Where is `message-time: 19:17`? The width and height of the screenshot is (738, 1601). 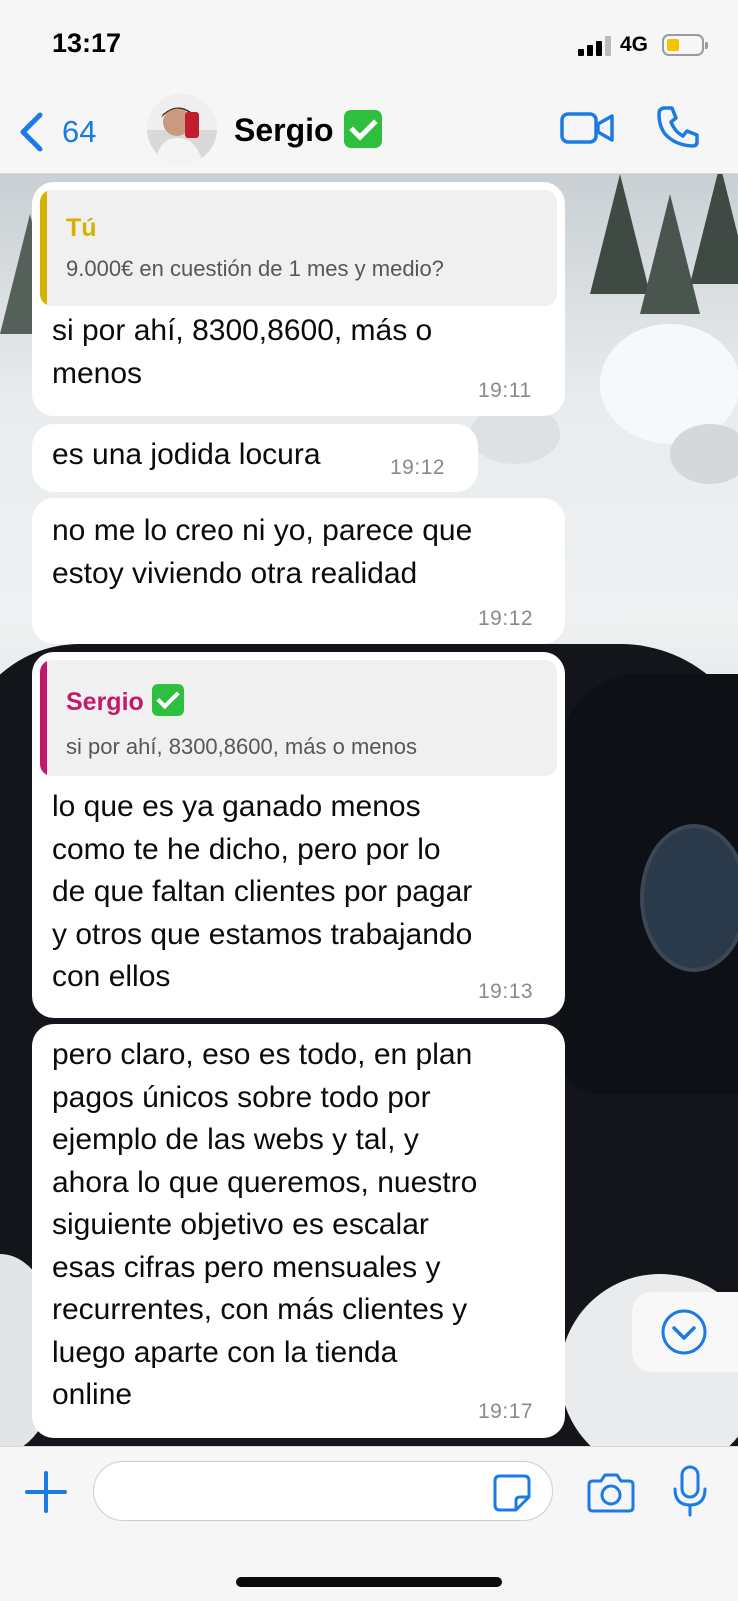
message-time: 19:17 is located at coordinates (506, 1411).